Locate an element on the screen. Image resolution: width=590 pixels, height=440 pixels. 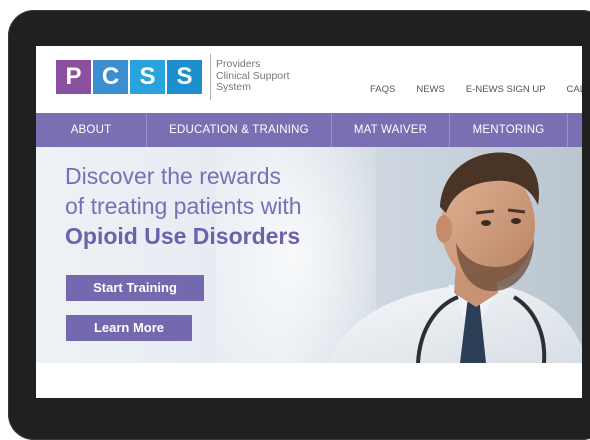
logo-subtitle-line1: Providers is located at coordinates (238, 64).